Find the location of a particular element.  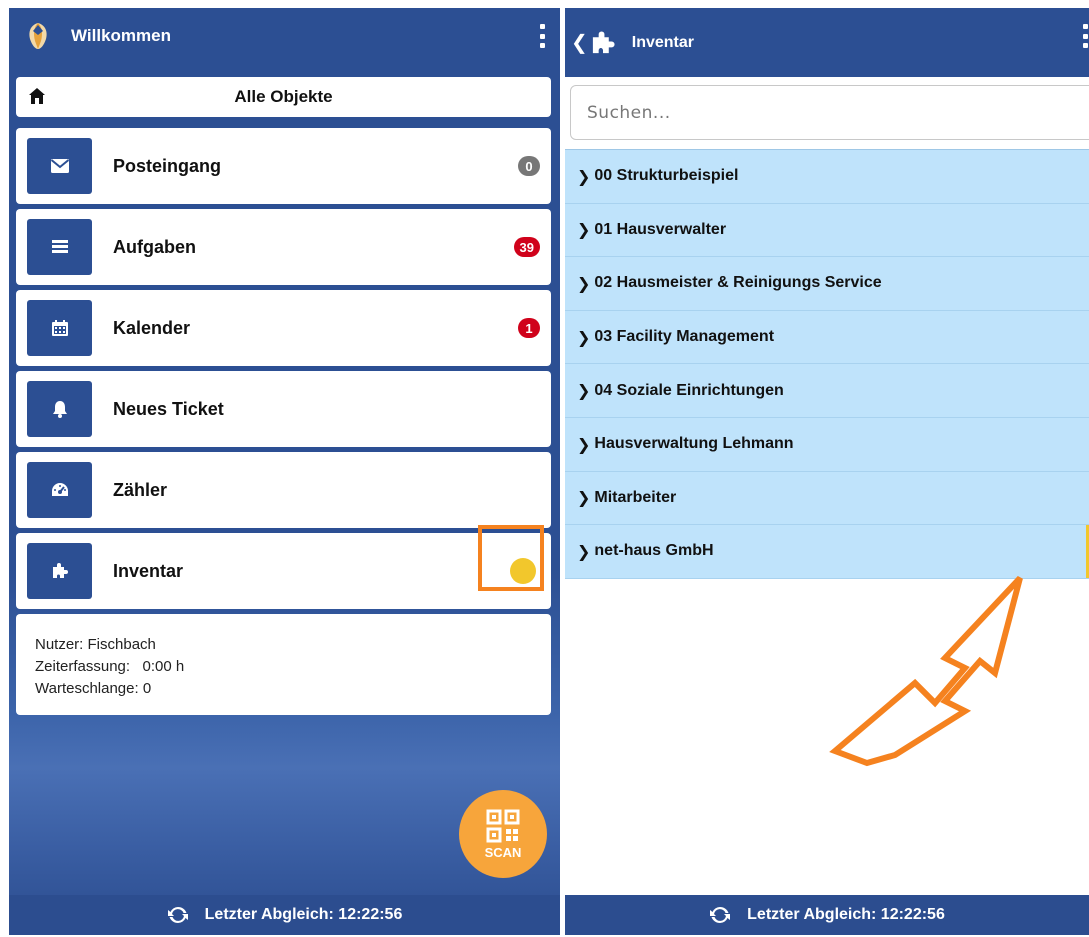

envelope-icon is located at coordinates (59, 166).